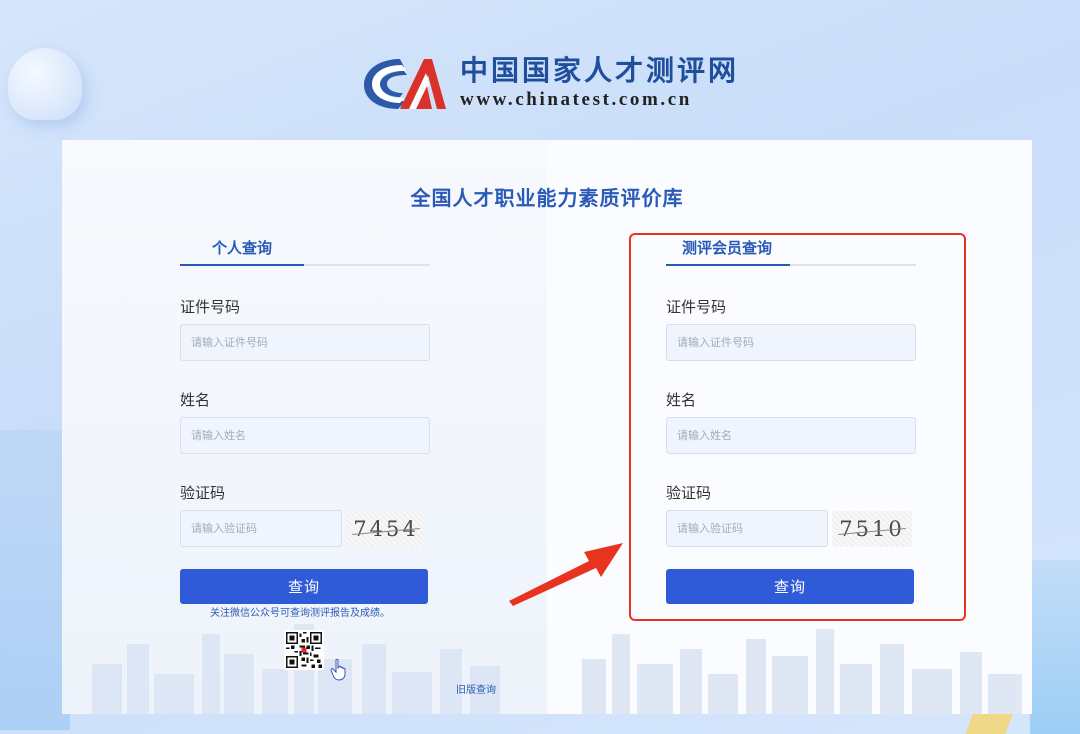 This screenshot has width=1080, height=734. I want to click on site-name: 中国国家人才测评网, so click(600, 70).